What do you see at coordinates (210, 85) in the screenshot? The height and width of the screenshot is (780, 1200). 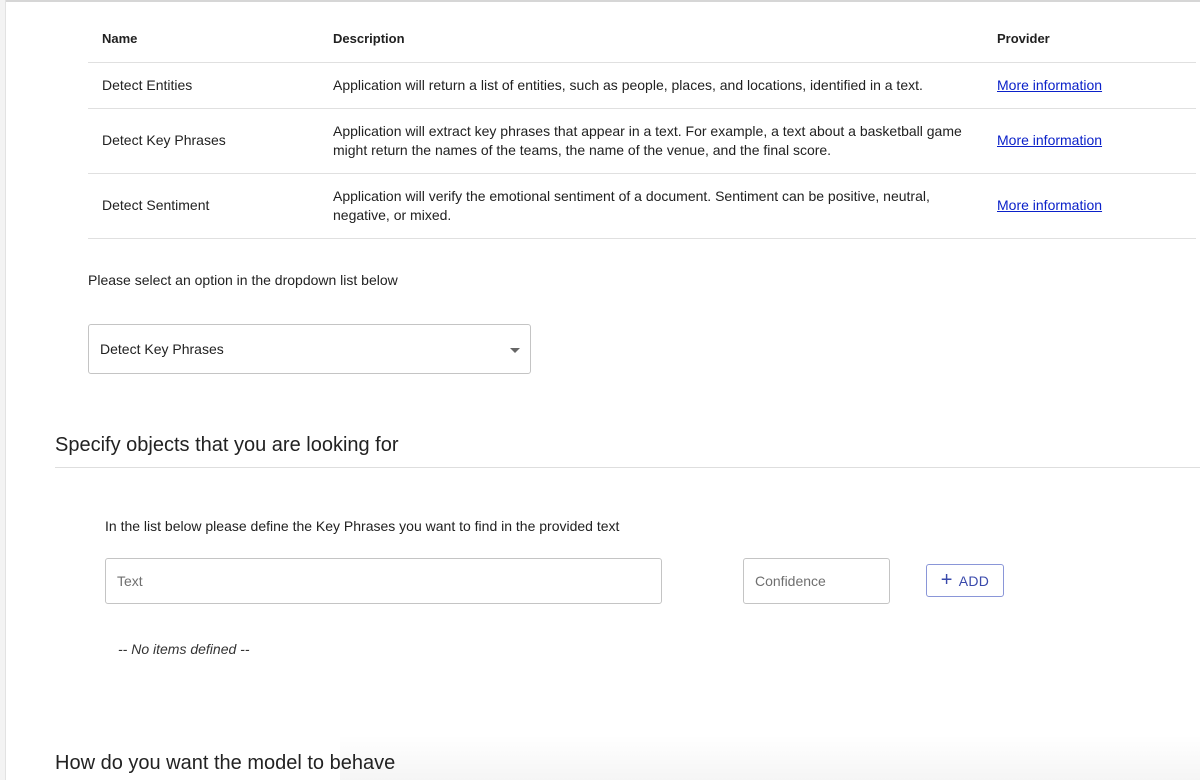 I see `row-name: Detect Entities` at bounding box center [210, 85].